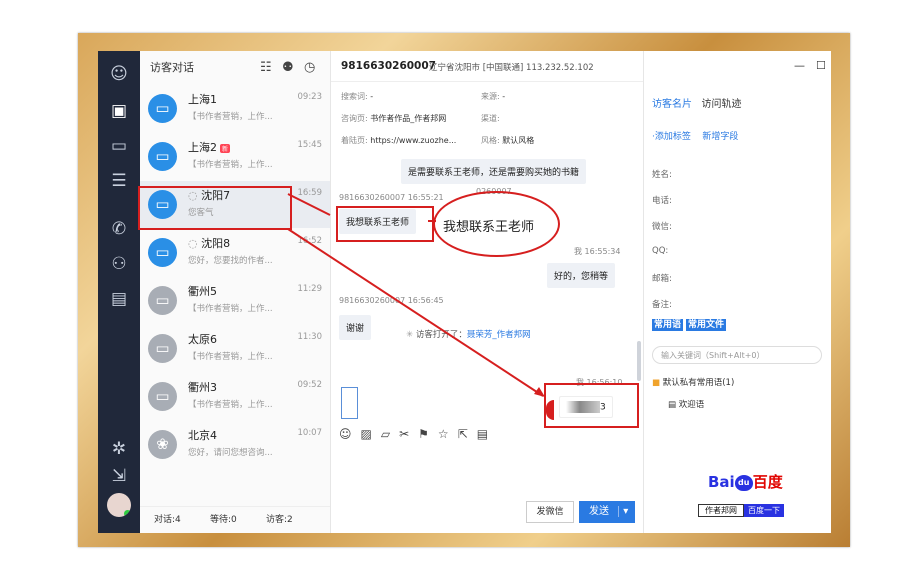  I want to click on baidu-tag-right: 百度一下, so click(764, 510).